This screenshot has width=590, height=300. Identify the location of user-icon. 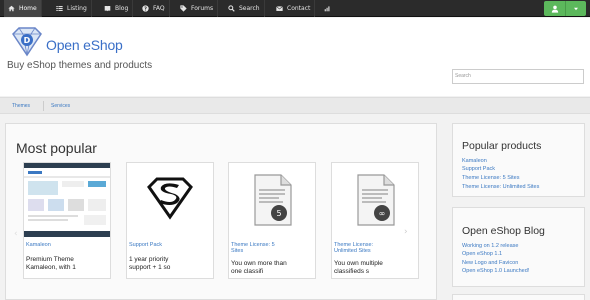
(554, 9).